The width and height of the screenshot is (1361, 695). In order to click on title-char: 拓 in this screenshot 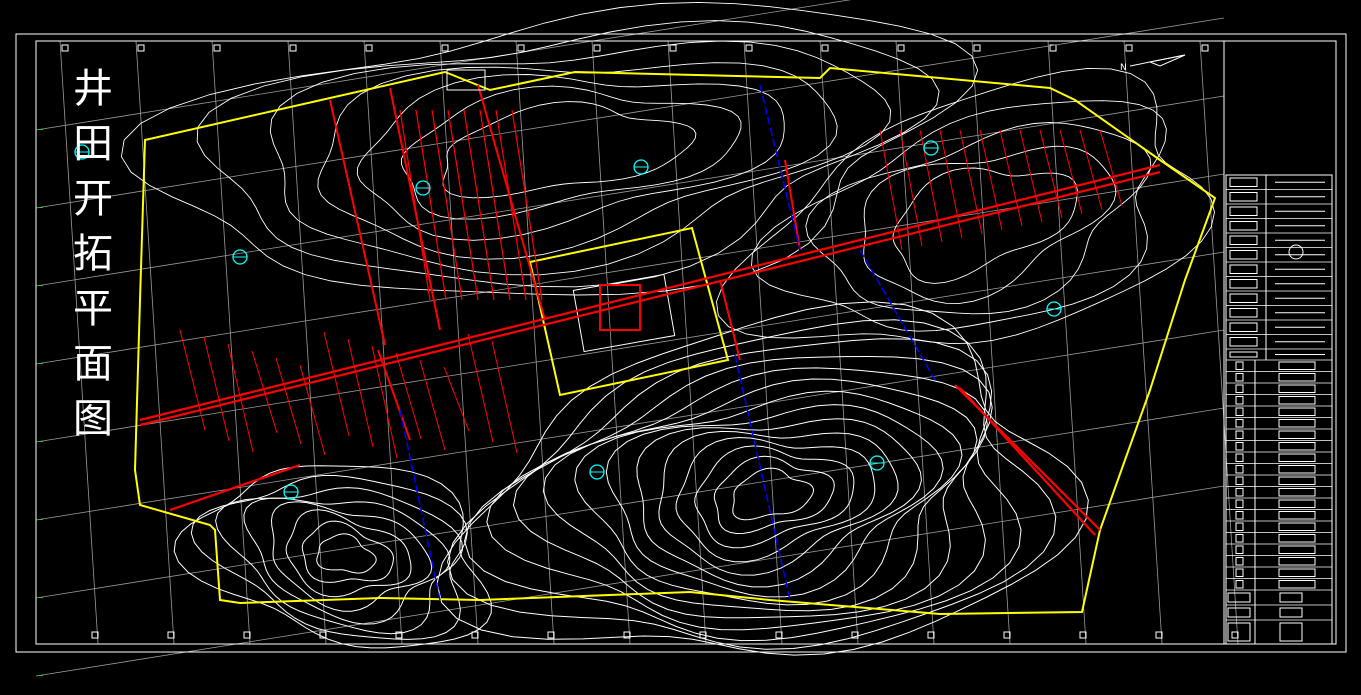, I will do `click(93, 254)`.